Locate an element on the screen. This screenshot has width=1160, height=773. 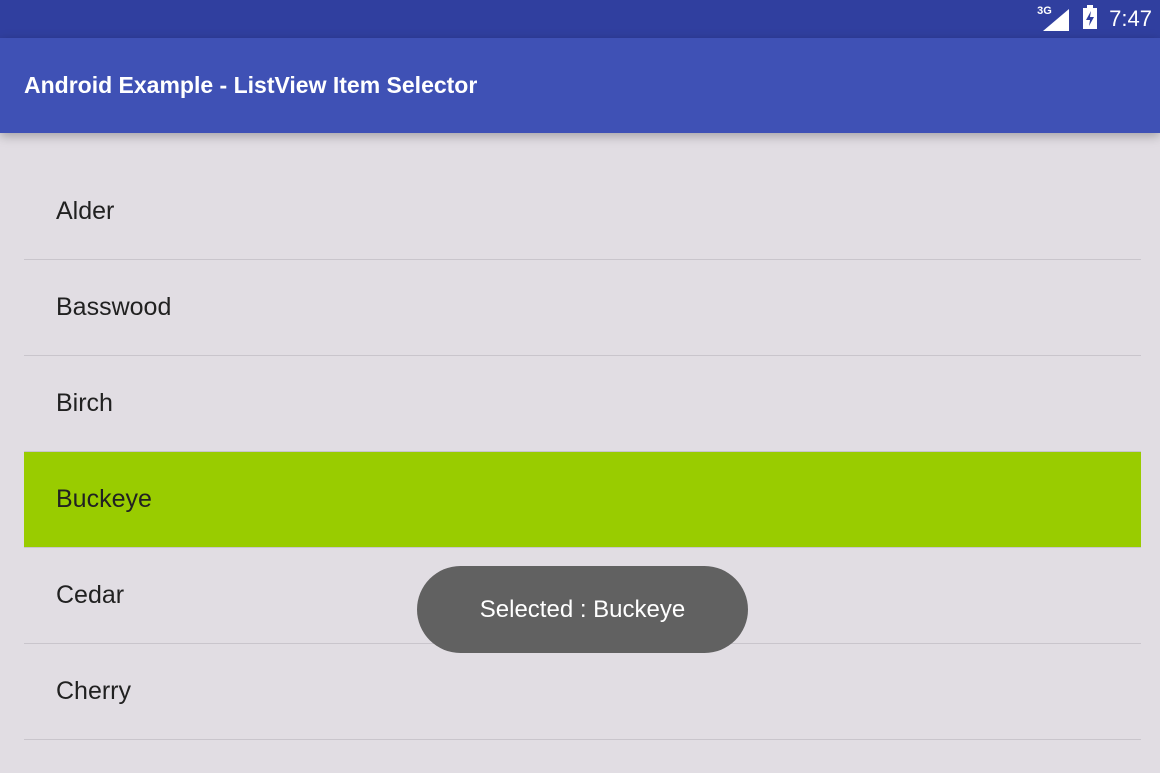
signal-indicator: 3G is located at coordinates (1054, 19).